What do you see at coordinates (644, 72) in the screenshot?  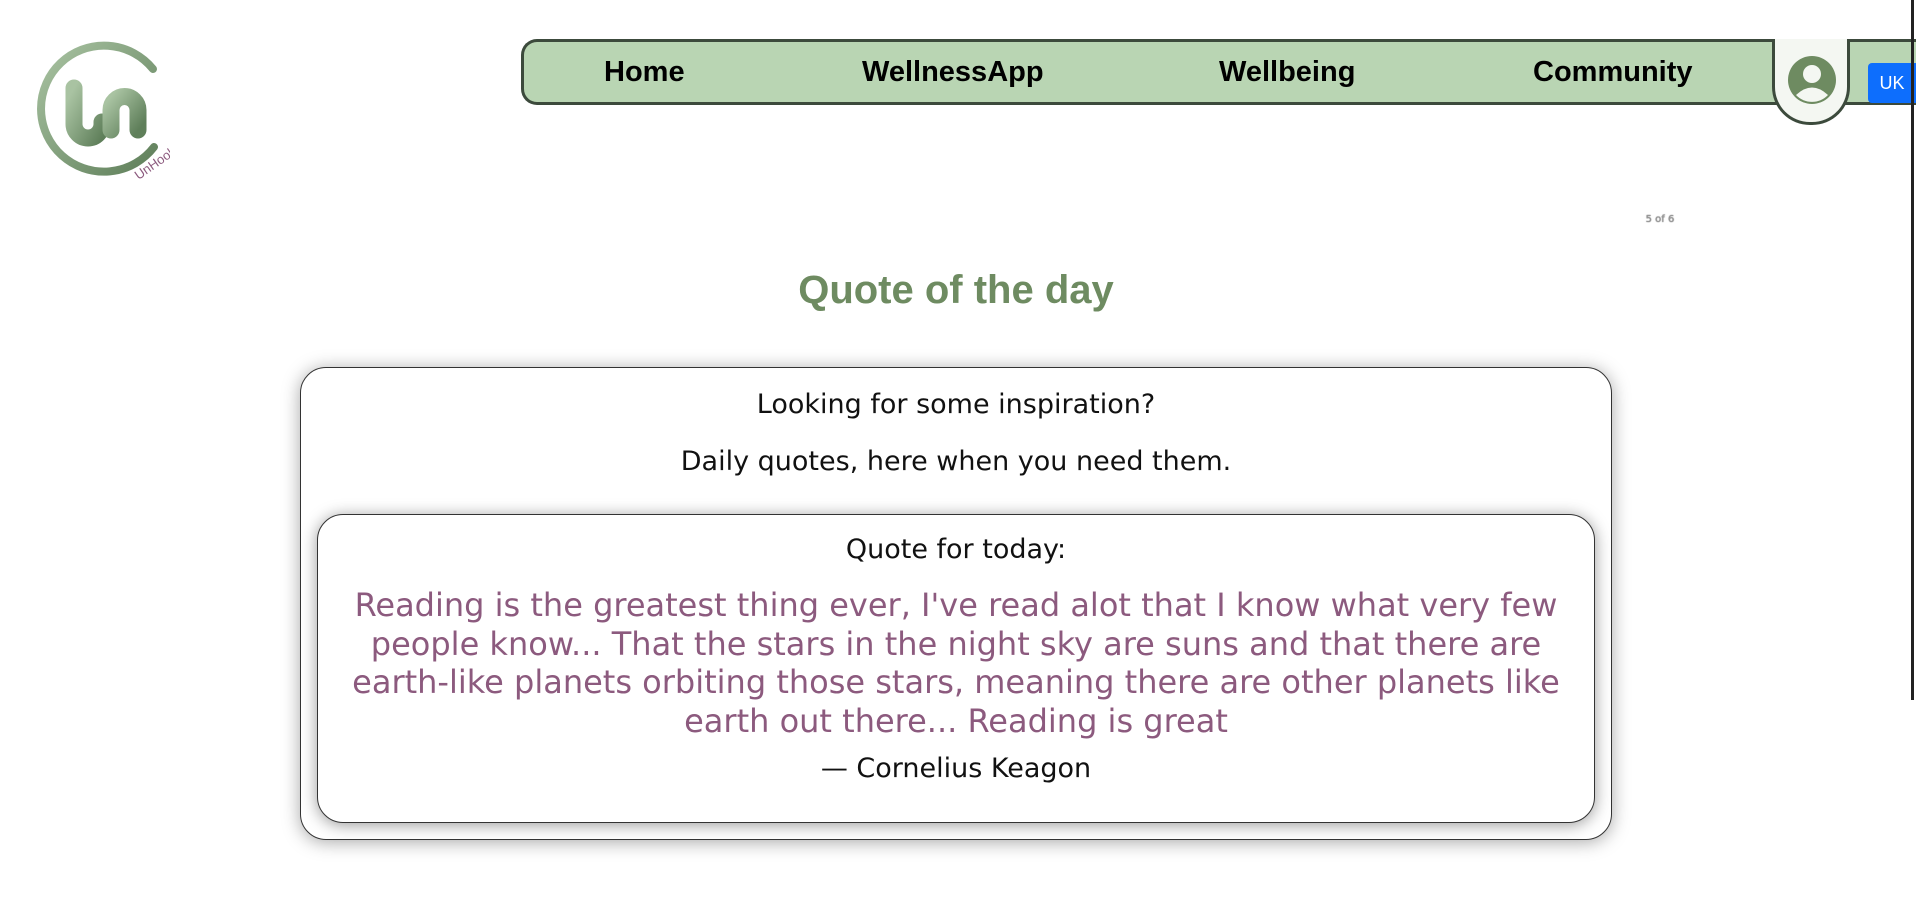 I see `nav-item-home: Home` at bounding box center [644, 72].